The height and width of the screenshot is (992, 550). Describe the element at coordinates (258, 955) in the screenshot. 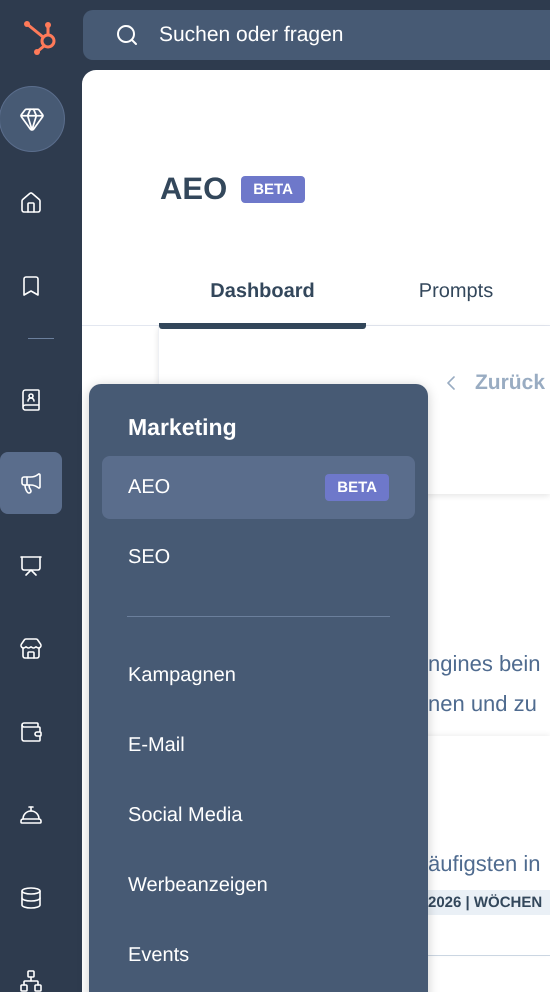

I see `menu-item: Events` at that location.